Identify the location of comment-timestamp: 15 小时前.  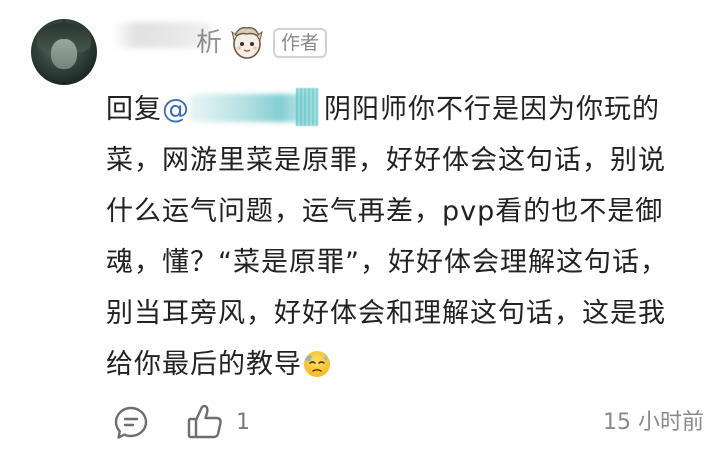
(653, 422).